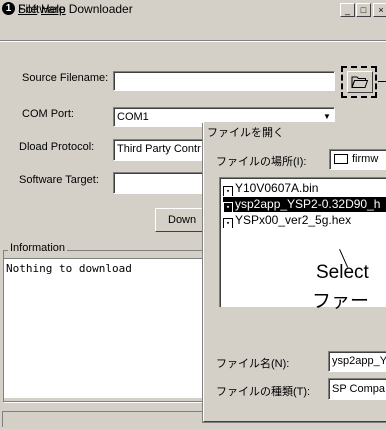  I want to click on menu-separator, so click(193, 41).